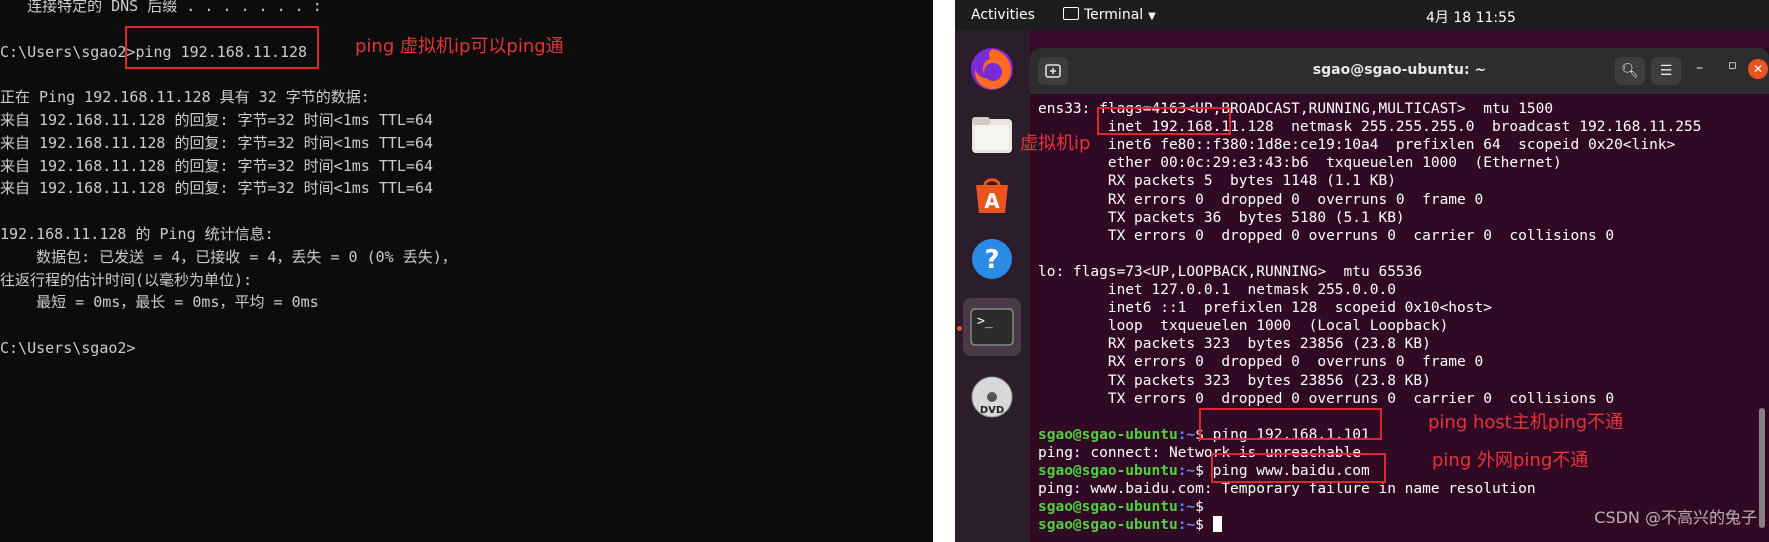 The width and height of the screenshot is (1769, 542). I want to click on ping-vm-highlight-box, so click(222, 47).